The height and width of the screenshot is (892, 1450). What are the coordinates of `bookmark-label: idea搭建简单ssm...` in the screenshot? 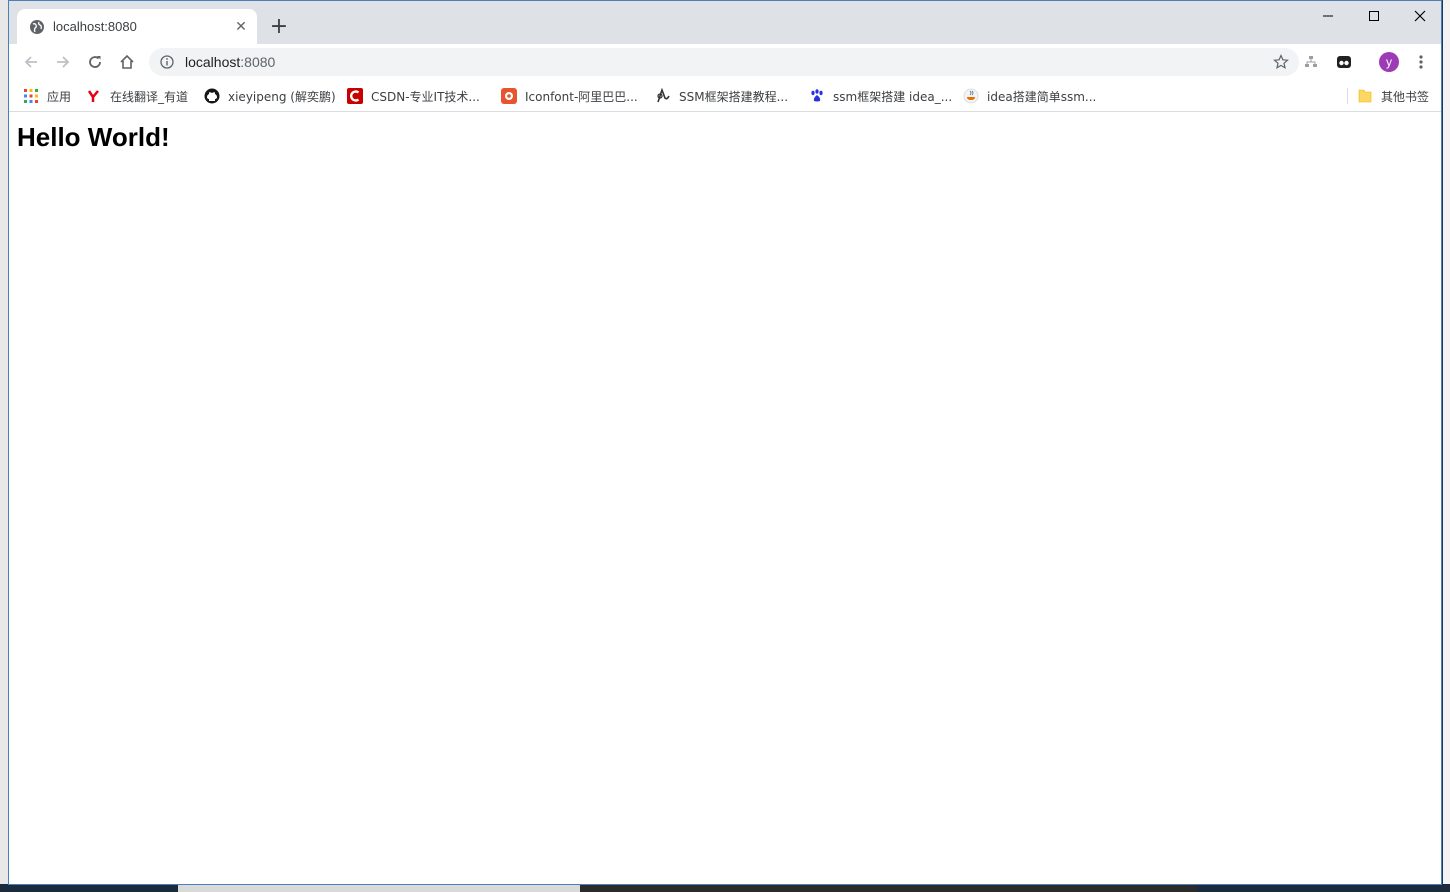 It's located at (1042, 96).